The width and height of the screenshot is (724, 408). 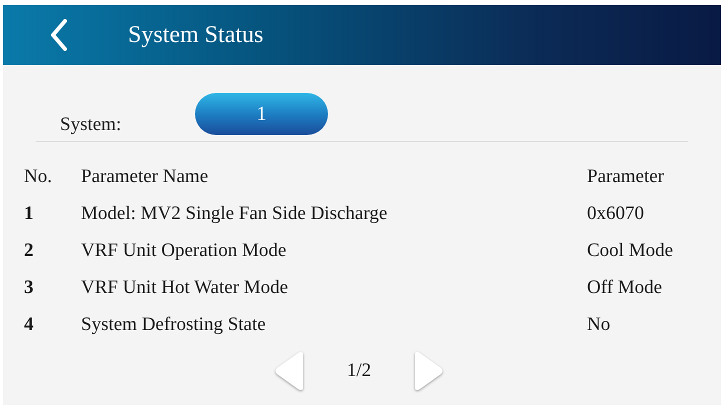 What do you see at coordinates (626, 177) in the screenshot?
I see `column-header: Parameter` at bounding box center [626, 177].